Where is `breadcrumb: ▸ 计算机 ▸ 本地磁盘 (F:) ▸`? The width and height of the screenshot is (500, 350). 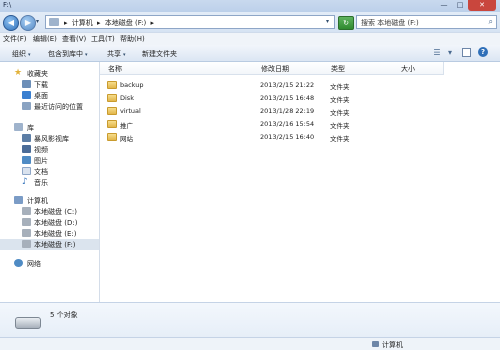
breadcrumb: ▸ 计算机 ▸ 本地磁盘 (F:) ▸ is located at coordinates (110, 23).